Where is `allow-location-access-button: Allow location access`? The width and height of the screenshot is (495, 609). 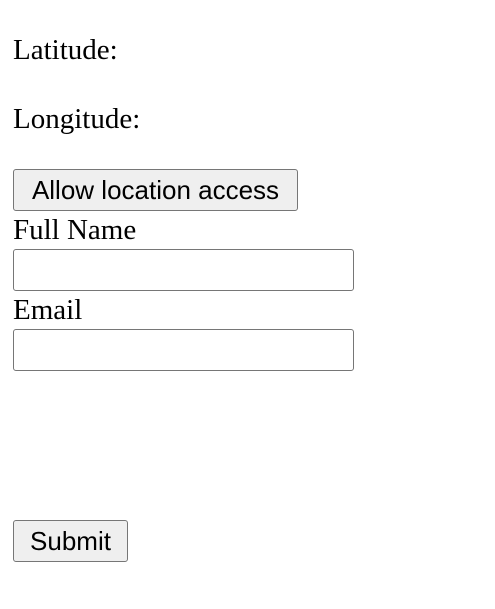
allow-location-access-button: Allow location access is located at coordinates (155, 190).